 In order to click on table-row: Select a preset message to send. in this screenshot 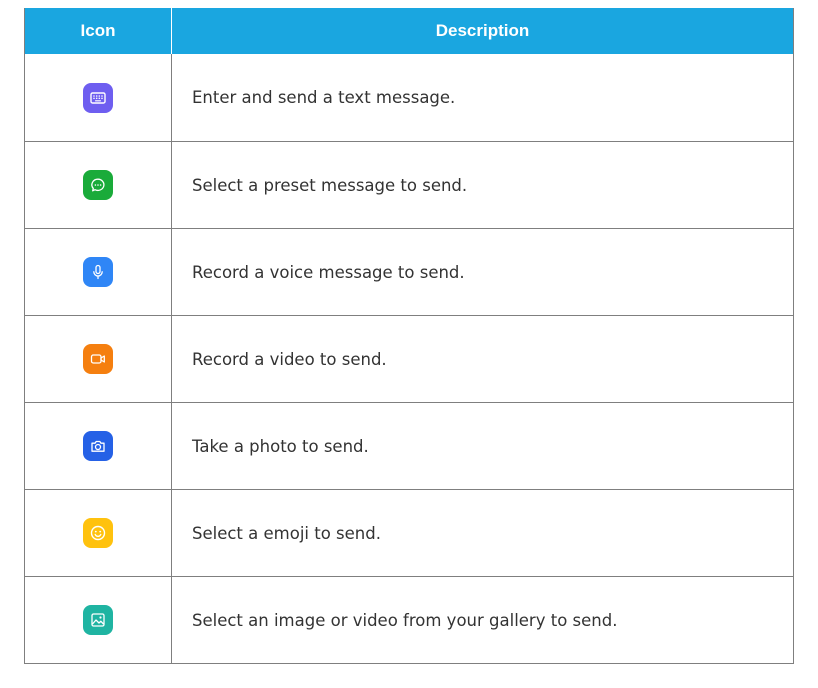, I will do `click(409, 184)`.